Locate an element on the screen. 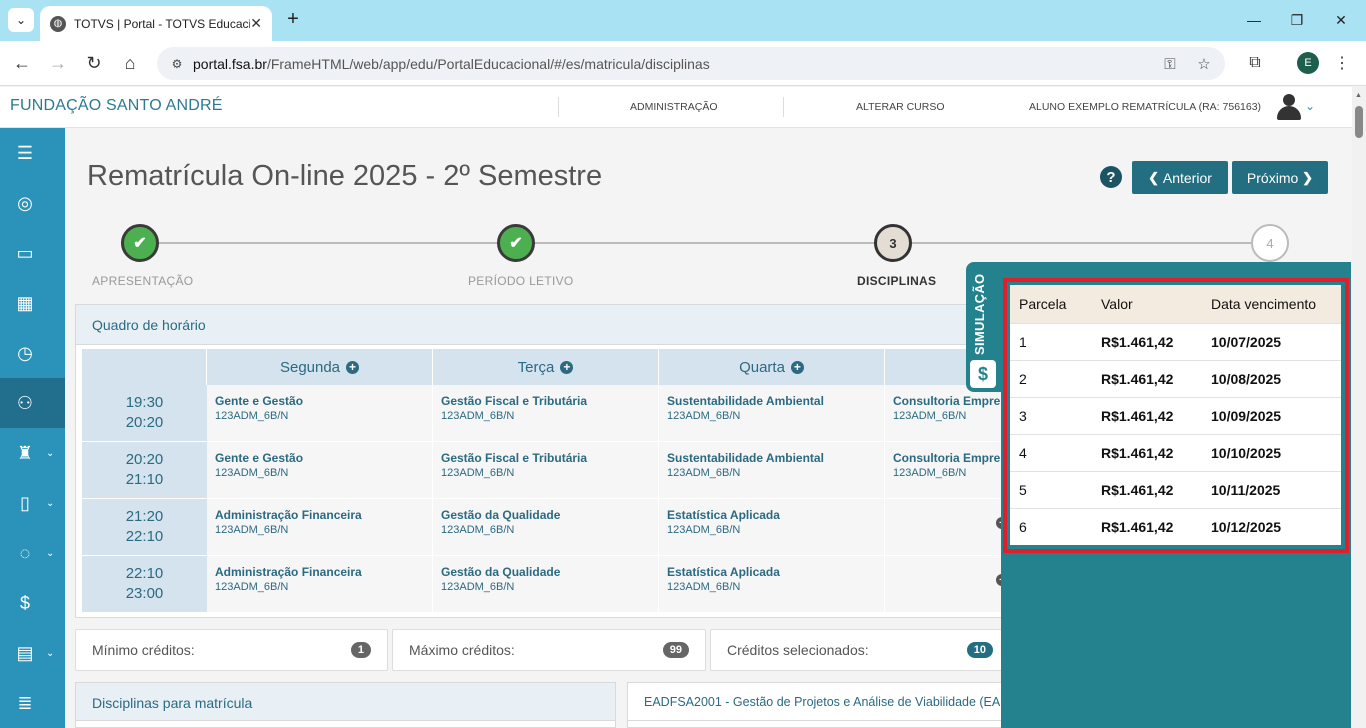 The image size is (1366, 728). step-4-marker: 4 is located at coordinates (1270, 243).